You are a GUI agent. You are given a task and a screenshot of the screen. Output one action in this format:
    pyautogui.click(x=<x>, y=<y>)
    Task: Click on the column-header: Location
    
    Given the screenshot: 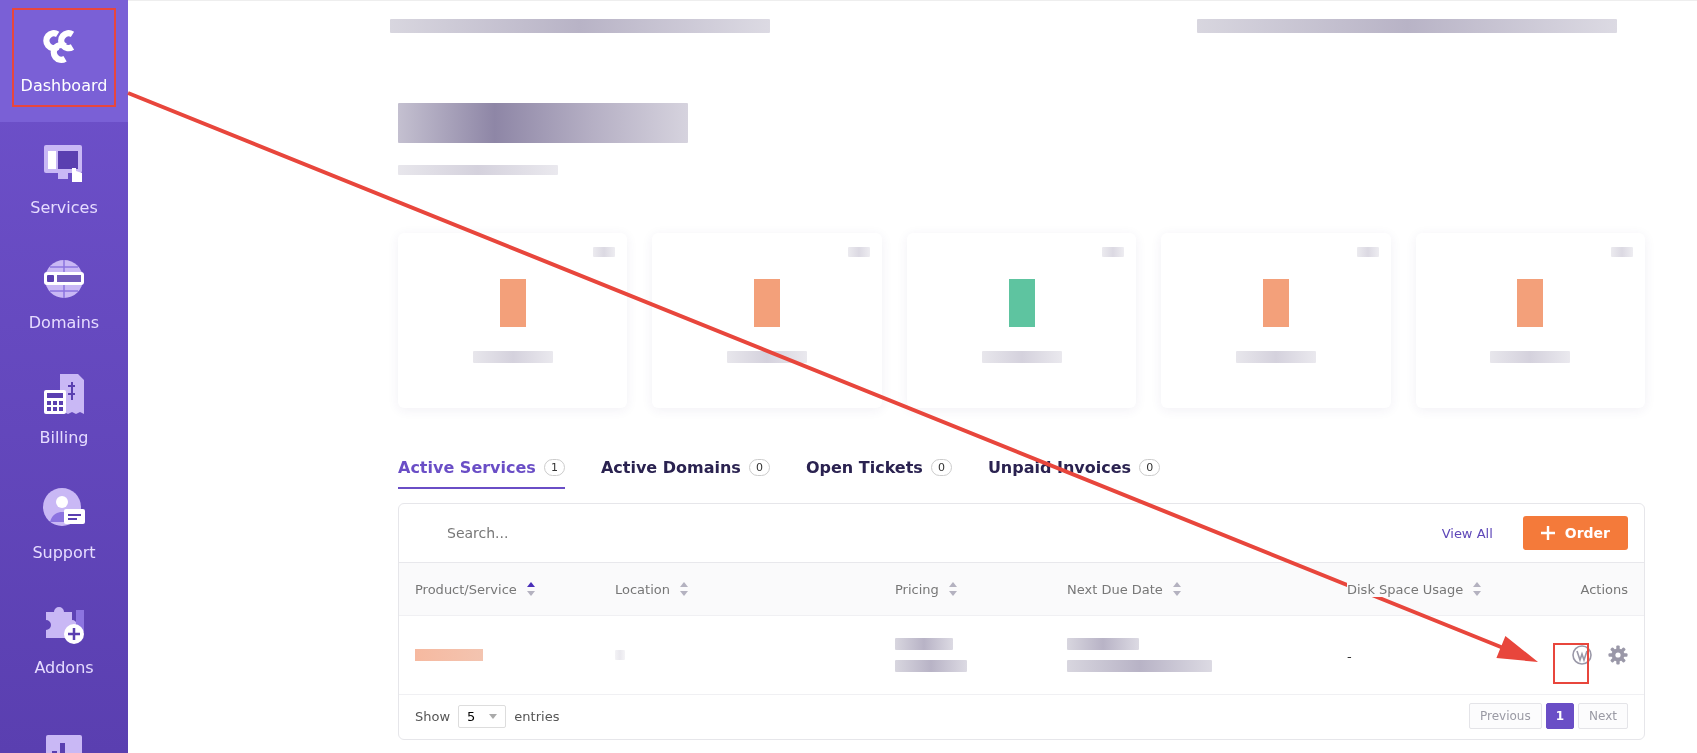 What is the action you would take?
    pyautogui.click(x=642, y=589)
    